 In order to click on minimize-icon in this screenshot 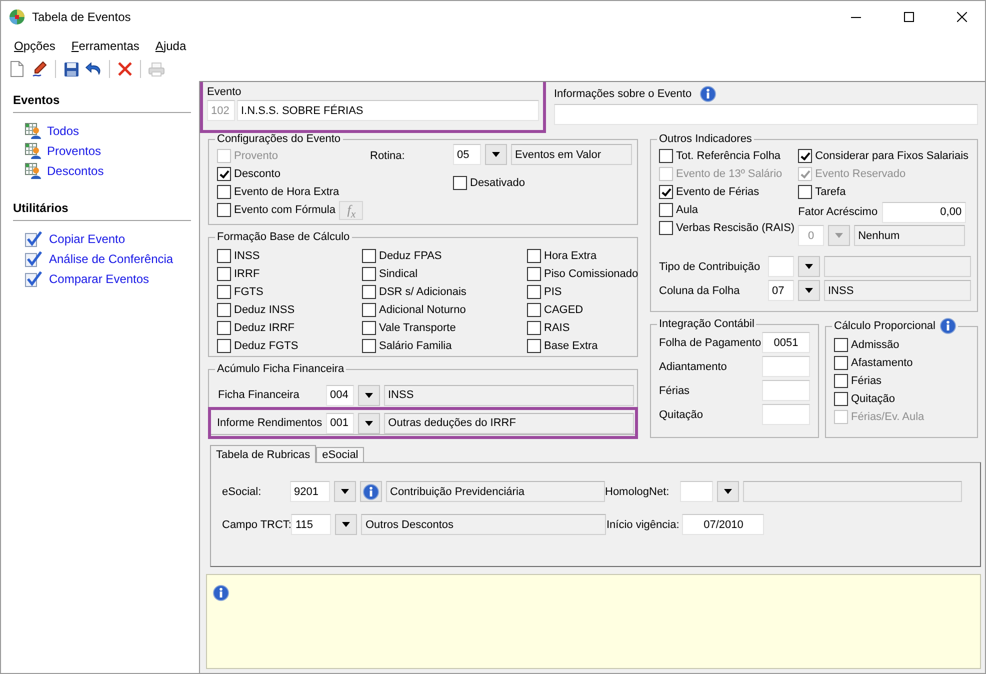, I will do `click(856, 17)`.